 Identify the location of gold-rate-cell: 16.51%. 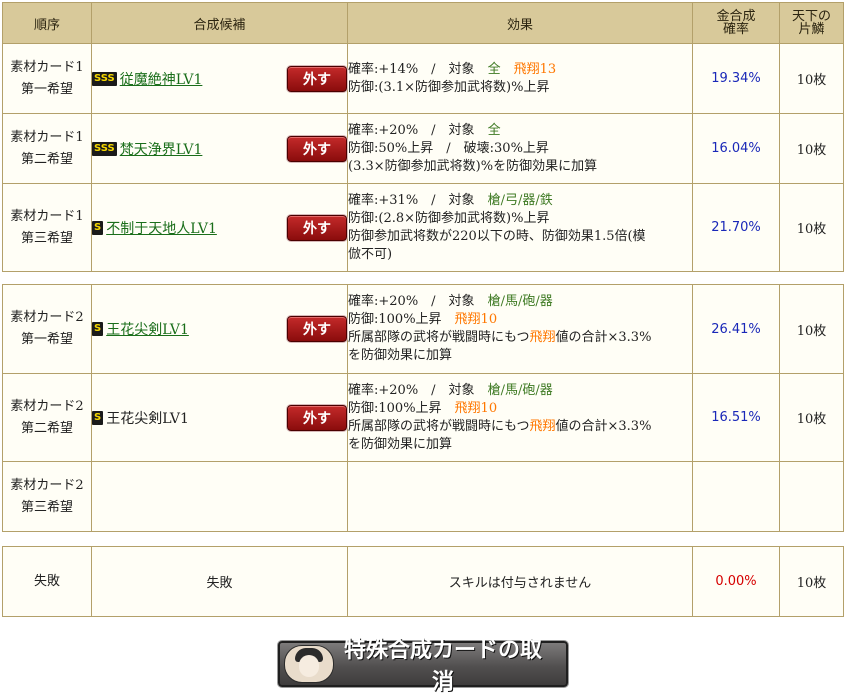
(736, 417).